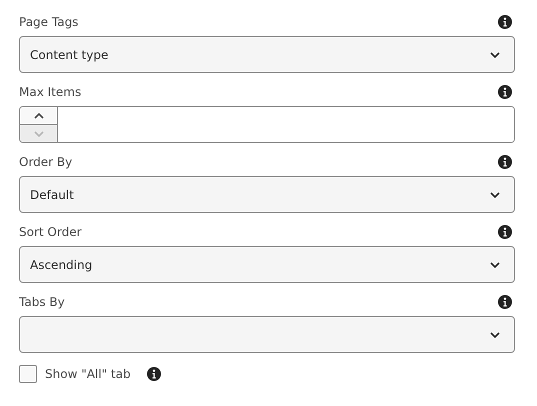 The width and height of the screenshot is (537, 406). Describe the element at coordinates (88, 374) in the screenshot. I see `checkbox-label: Show "All" tab` at that location.